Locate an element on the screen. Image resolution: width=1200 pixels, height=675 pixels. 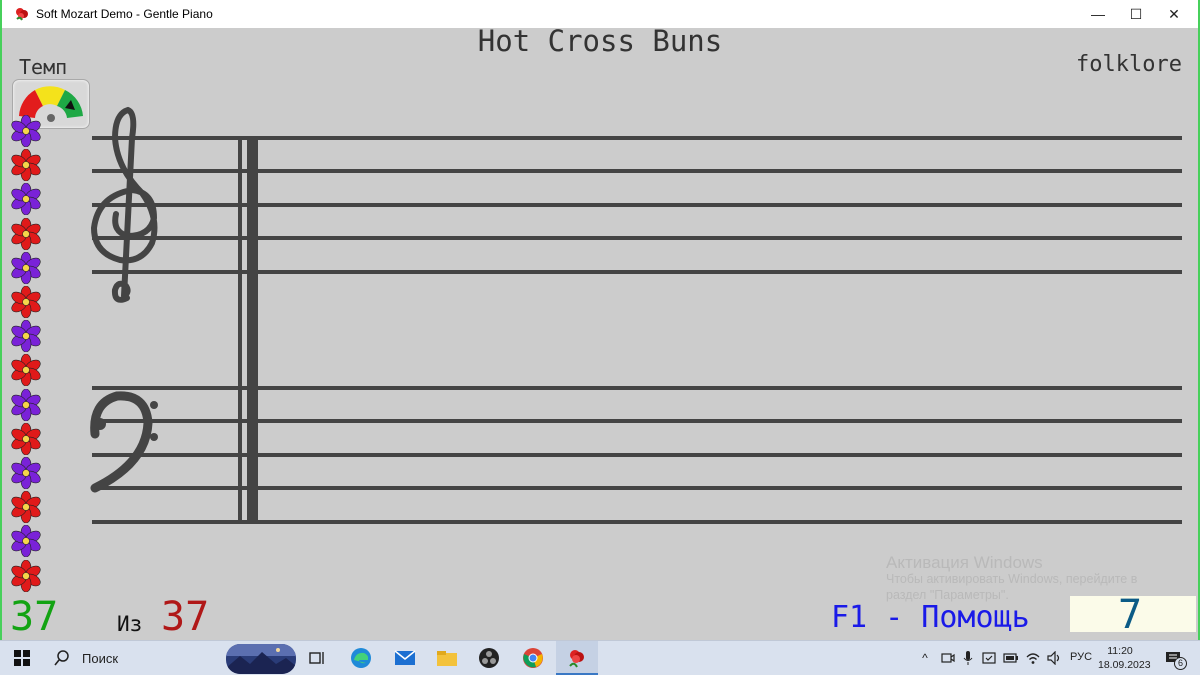
taskbar-explorer is located at coordinates (447, 658).